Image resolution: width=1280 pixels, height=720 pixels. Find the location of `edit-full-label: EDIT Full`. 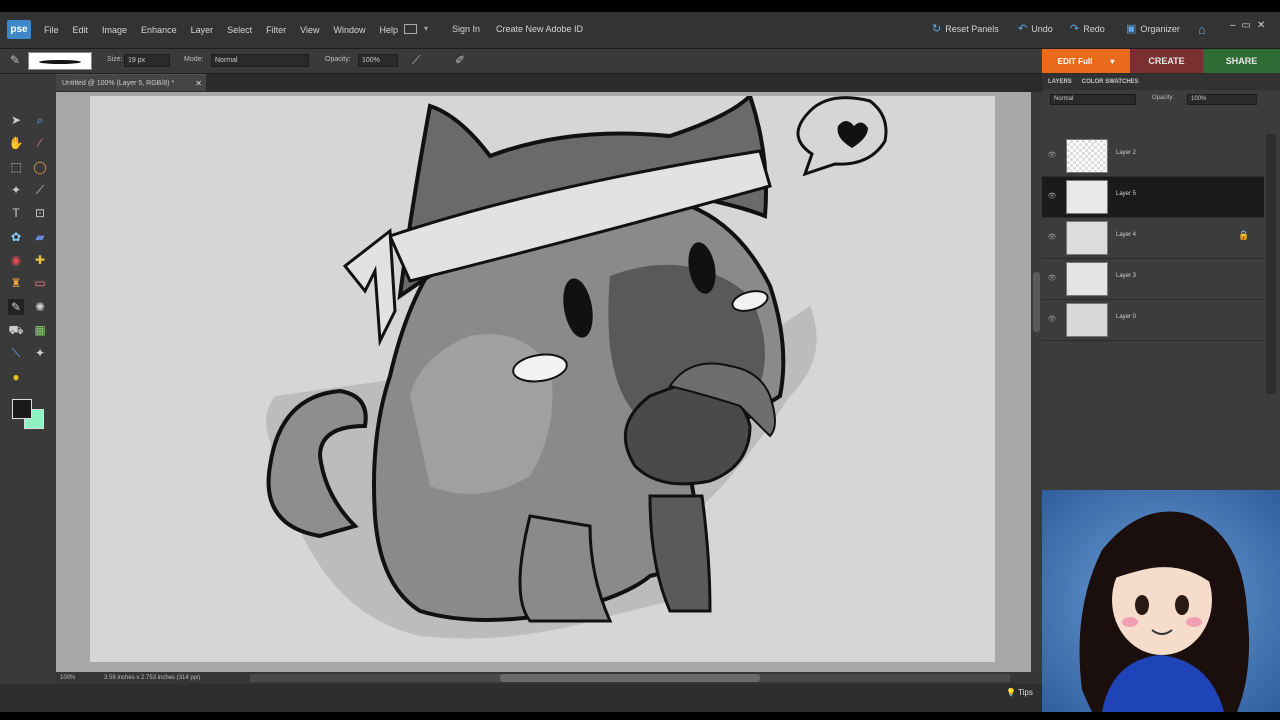

edit-full-label: EDIT Full is located at coordinates (1075, 61).